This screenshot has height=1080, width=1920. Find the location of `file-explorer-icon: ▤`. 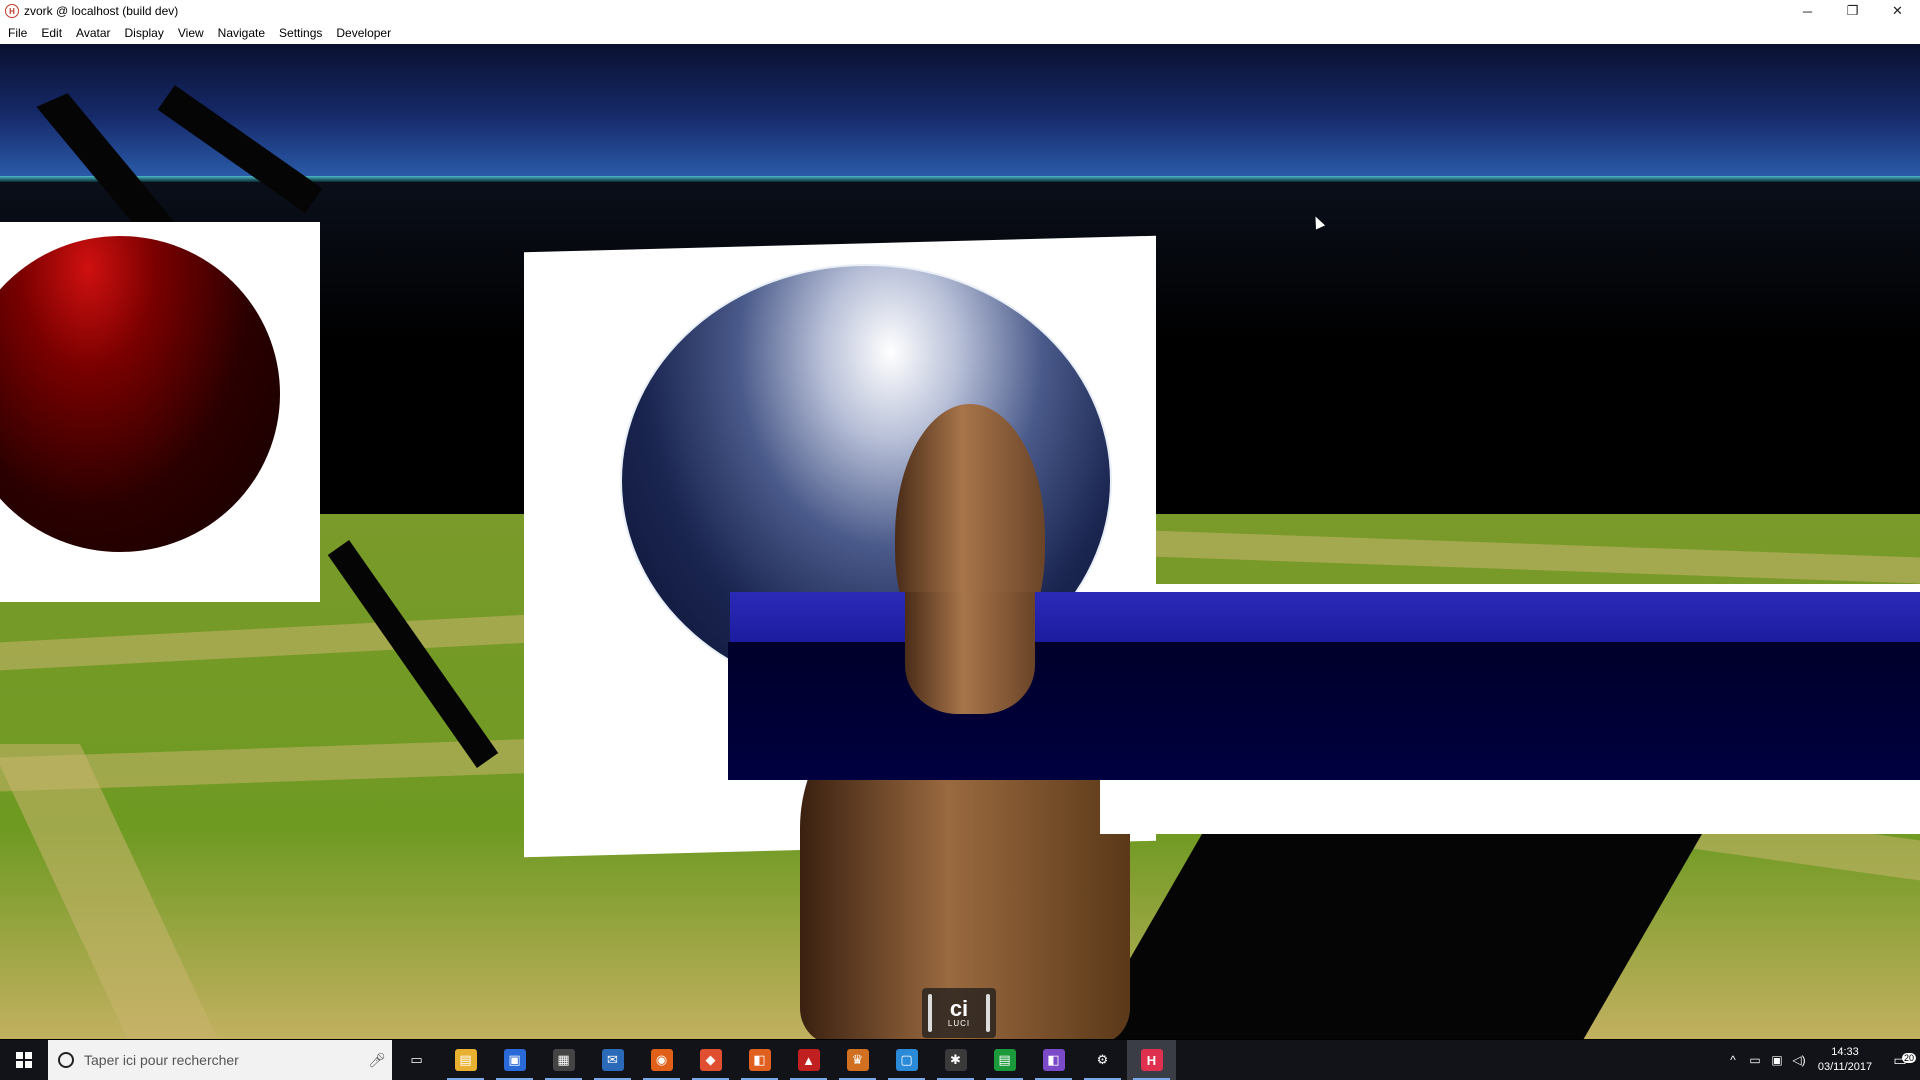

file-explorer-icon: ▤ is located at coordinates (465, 1060).